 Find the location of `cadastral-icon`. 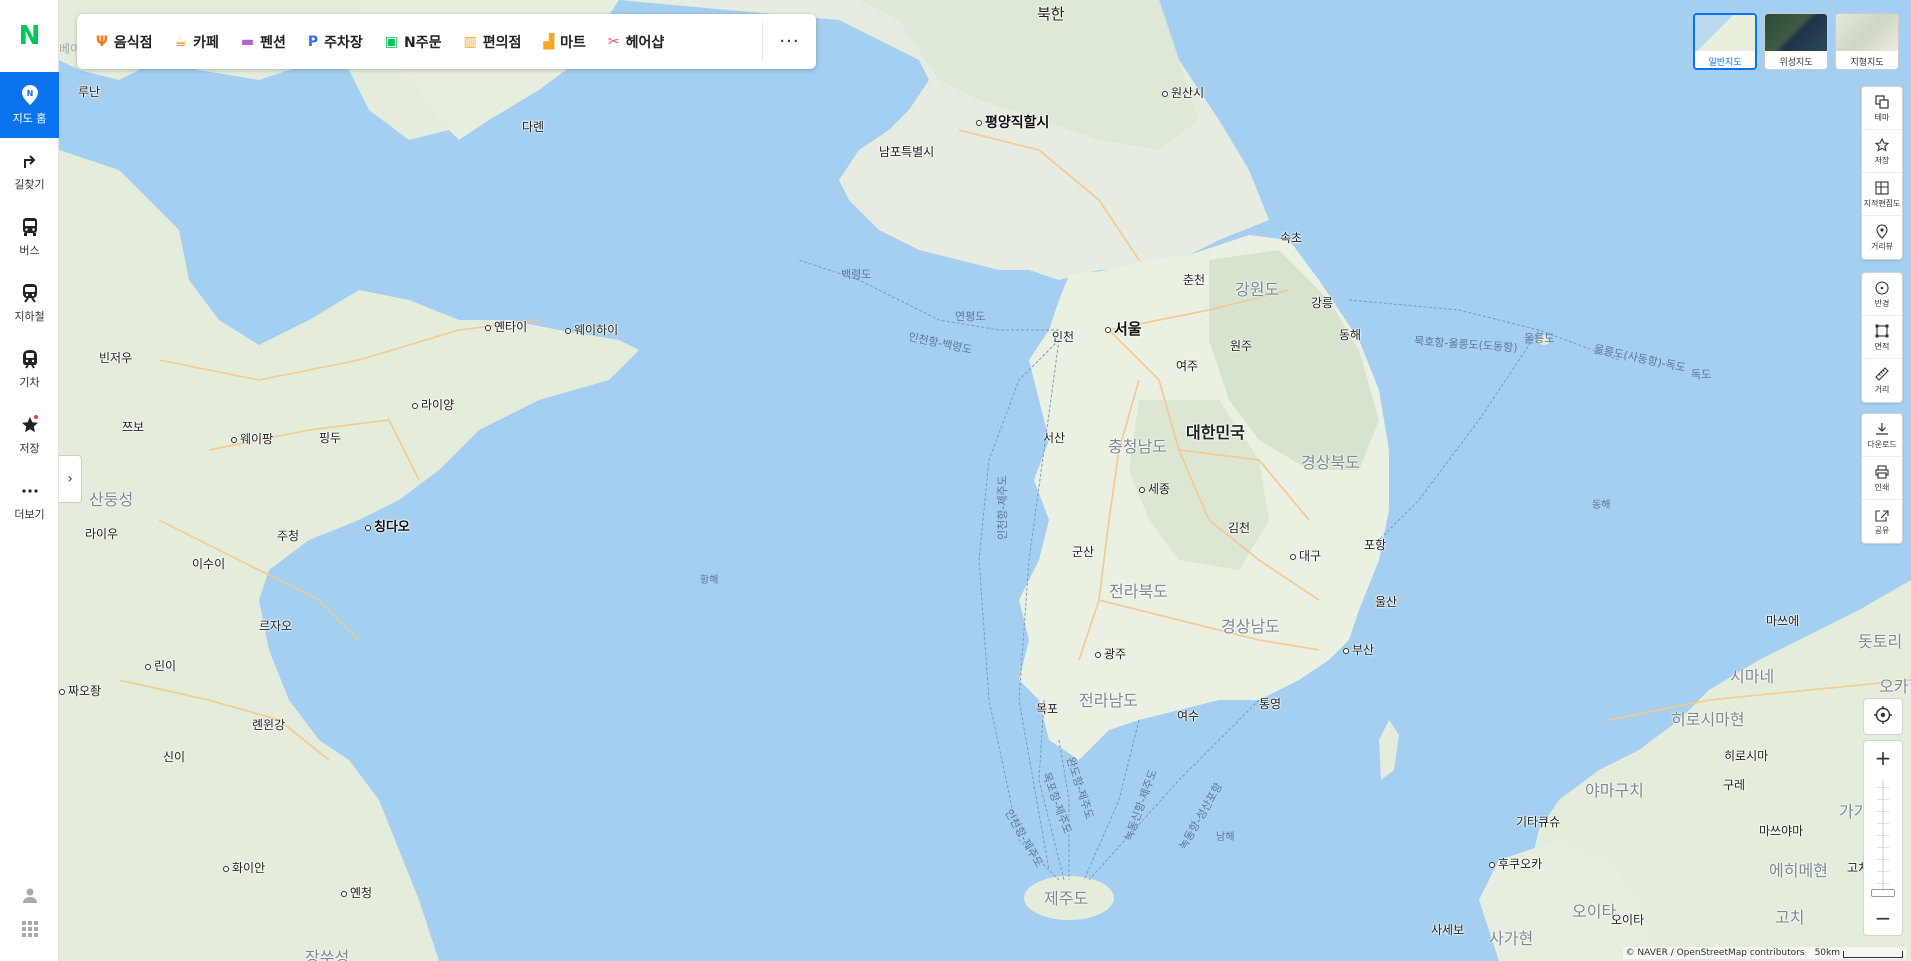

cadastral-icon is located at coordinates (1882, 188).